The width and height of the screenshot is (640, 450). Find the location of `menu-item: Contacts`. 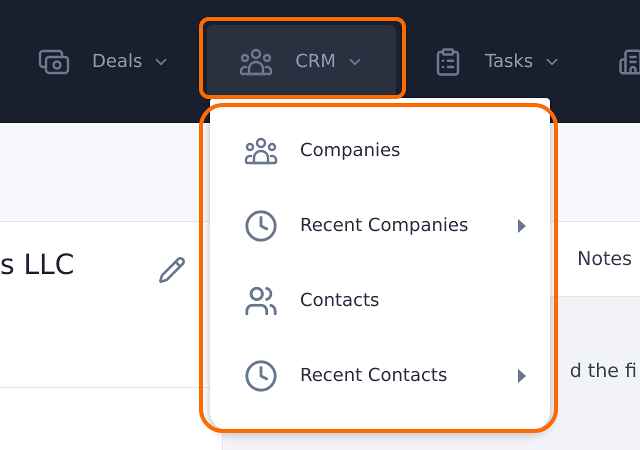

menu-item: Contacts is located at coordinates (380, 300).